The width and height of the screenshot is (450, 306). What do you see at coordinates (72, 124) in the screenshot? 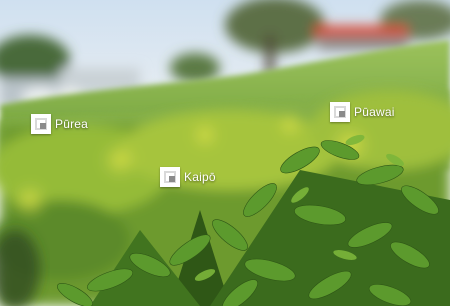
I see `hotspot-label: Pūrea` at bounding box center [72, 124].